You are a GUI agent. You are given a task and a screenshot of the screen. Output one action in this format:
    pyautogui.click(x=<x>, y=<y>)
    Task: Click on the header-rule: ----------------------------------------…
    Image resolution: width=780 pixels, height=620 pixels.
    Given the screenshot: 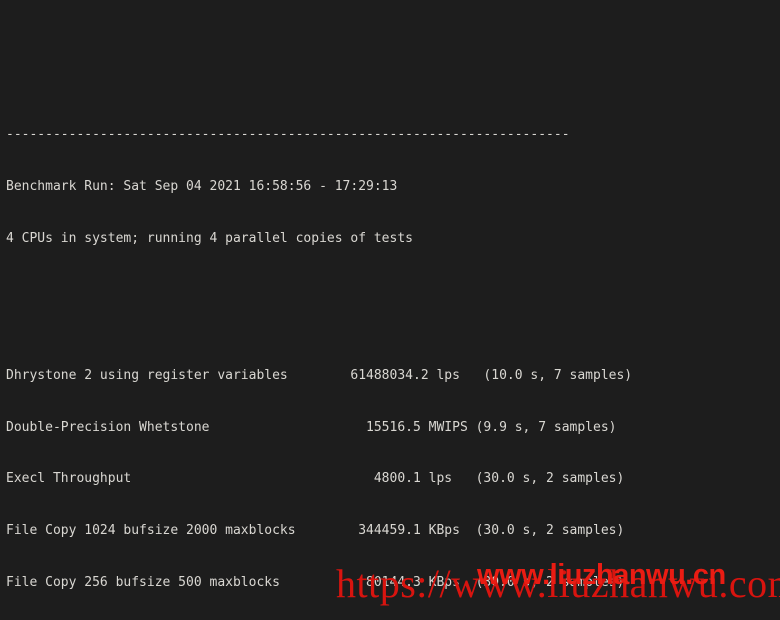 What is the action you would take?
    pyautogui.click(x=288, y=135)
    